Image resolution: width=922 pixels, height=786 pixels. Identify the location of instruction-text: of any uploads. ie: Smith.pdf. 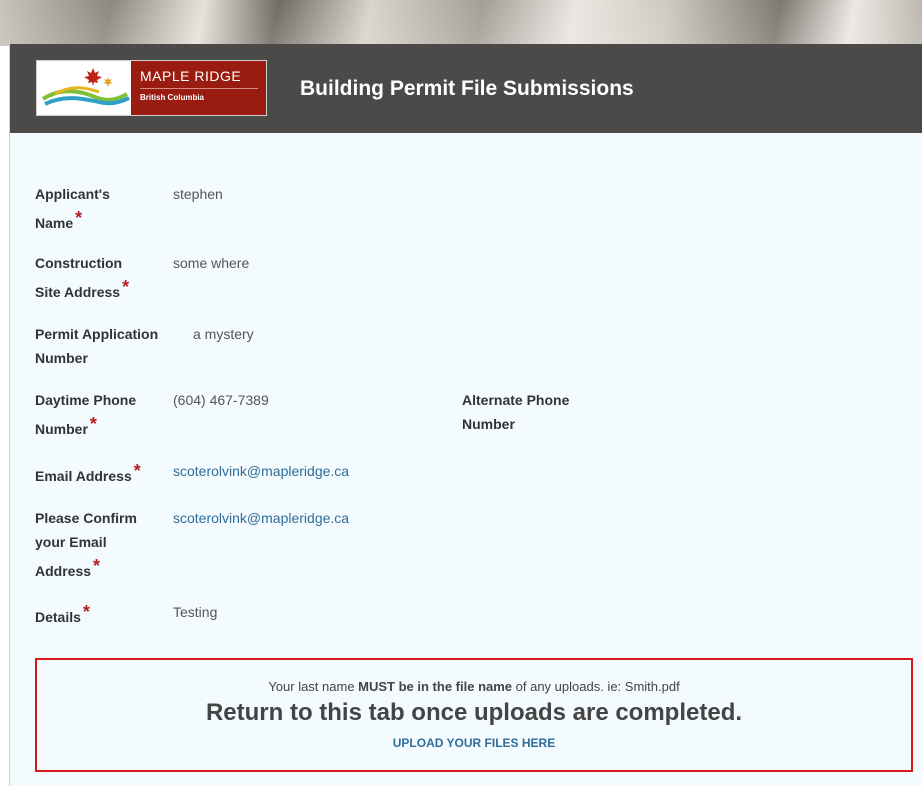
(596, 686).